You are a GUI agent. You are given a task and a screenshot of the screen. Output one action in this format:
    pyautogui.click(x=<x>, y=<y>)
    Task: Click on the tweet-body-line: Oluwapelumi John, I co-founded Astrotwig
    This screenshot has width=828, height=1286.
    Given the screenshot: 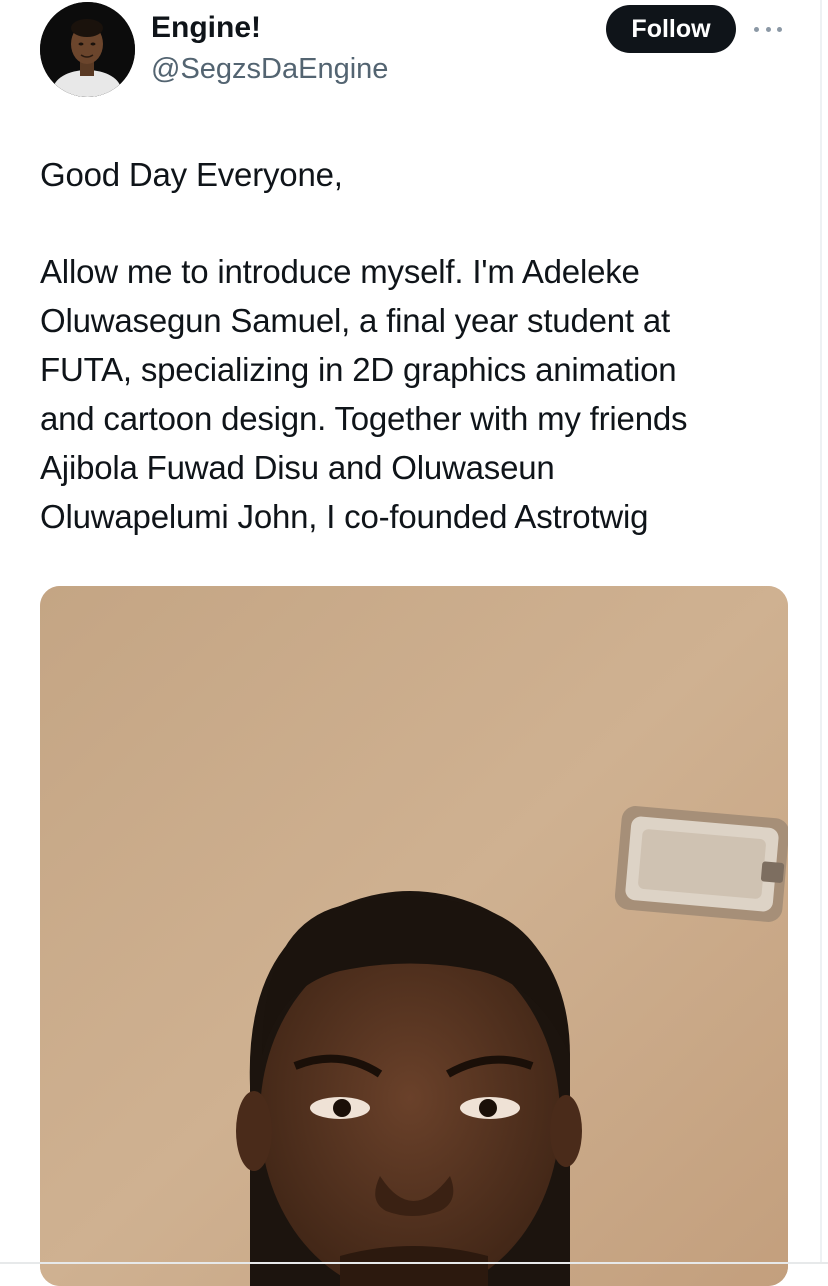 What is the action you would take?
    pyautogui.click(x=344, y=516)
    